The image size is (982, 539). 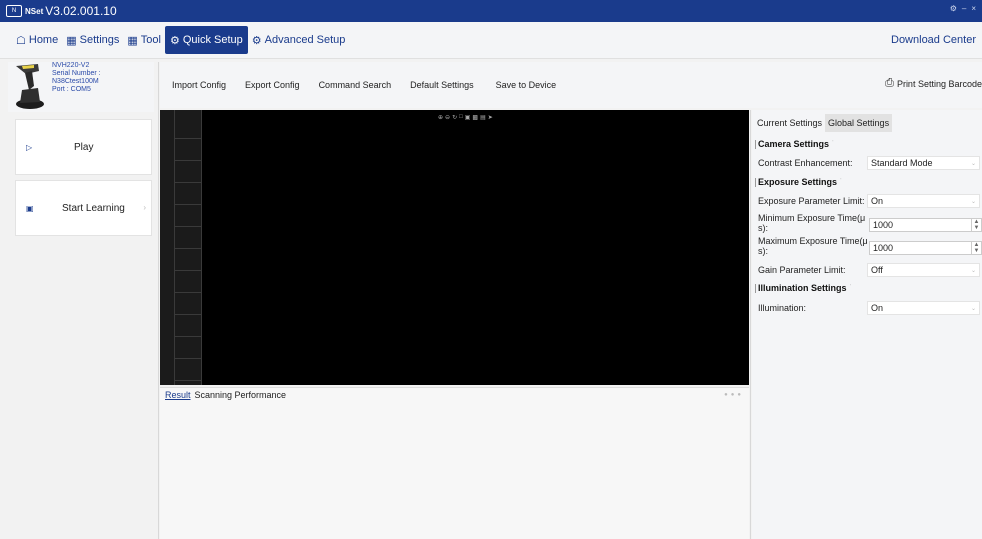 I want to click on settings-icon: ⚙, so click(x=953, y=8).